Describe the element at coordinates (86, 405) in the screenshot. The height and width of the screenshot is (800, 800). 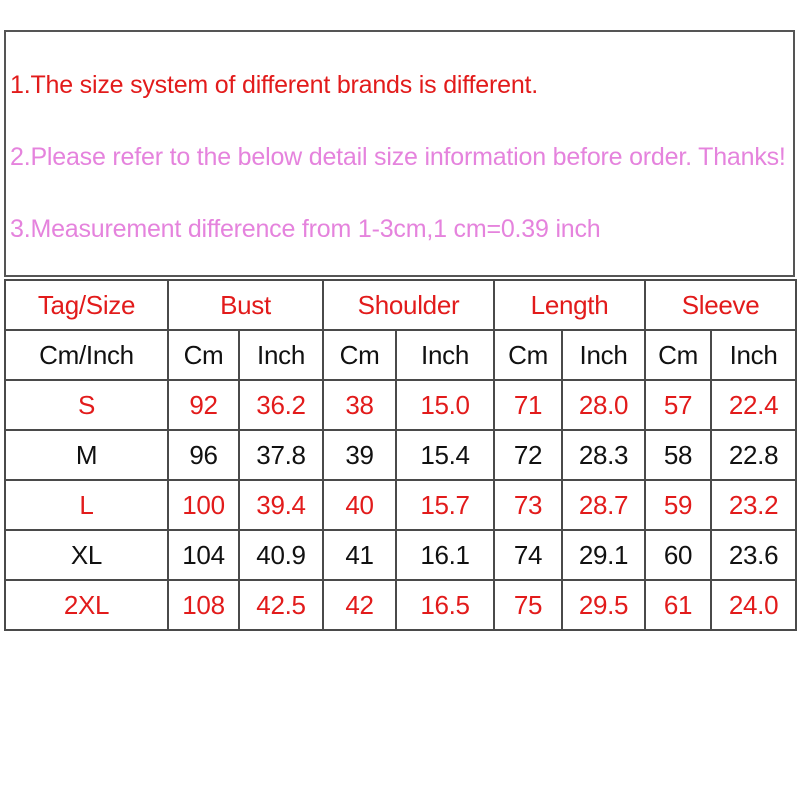
I see `cell-size: S` at that location.